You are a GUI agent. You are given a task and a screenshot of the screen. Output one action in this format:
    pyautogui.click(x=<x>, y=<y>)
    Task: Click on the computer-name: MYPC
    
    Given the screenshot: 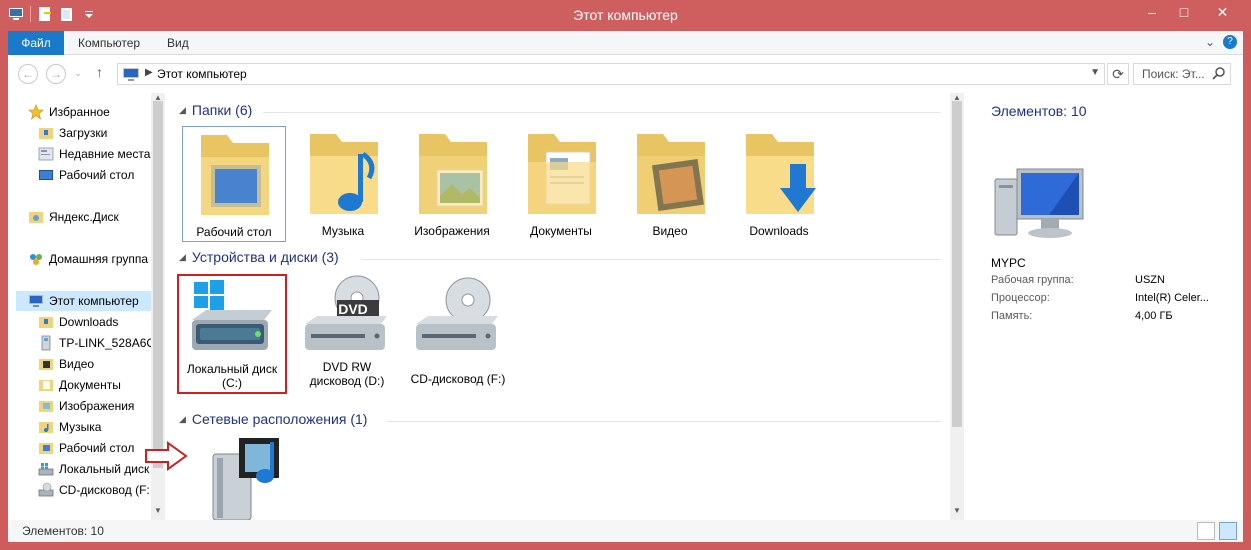 What is the action you would take?
    pyautogui.click(x=1008, y=263)
    